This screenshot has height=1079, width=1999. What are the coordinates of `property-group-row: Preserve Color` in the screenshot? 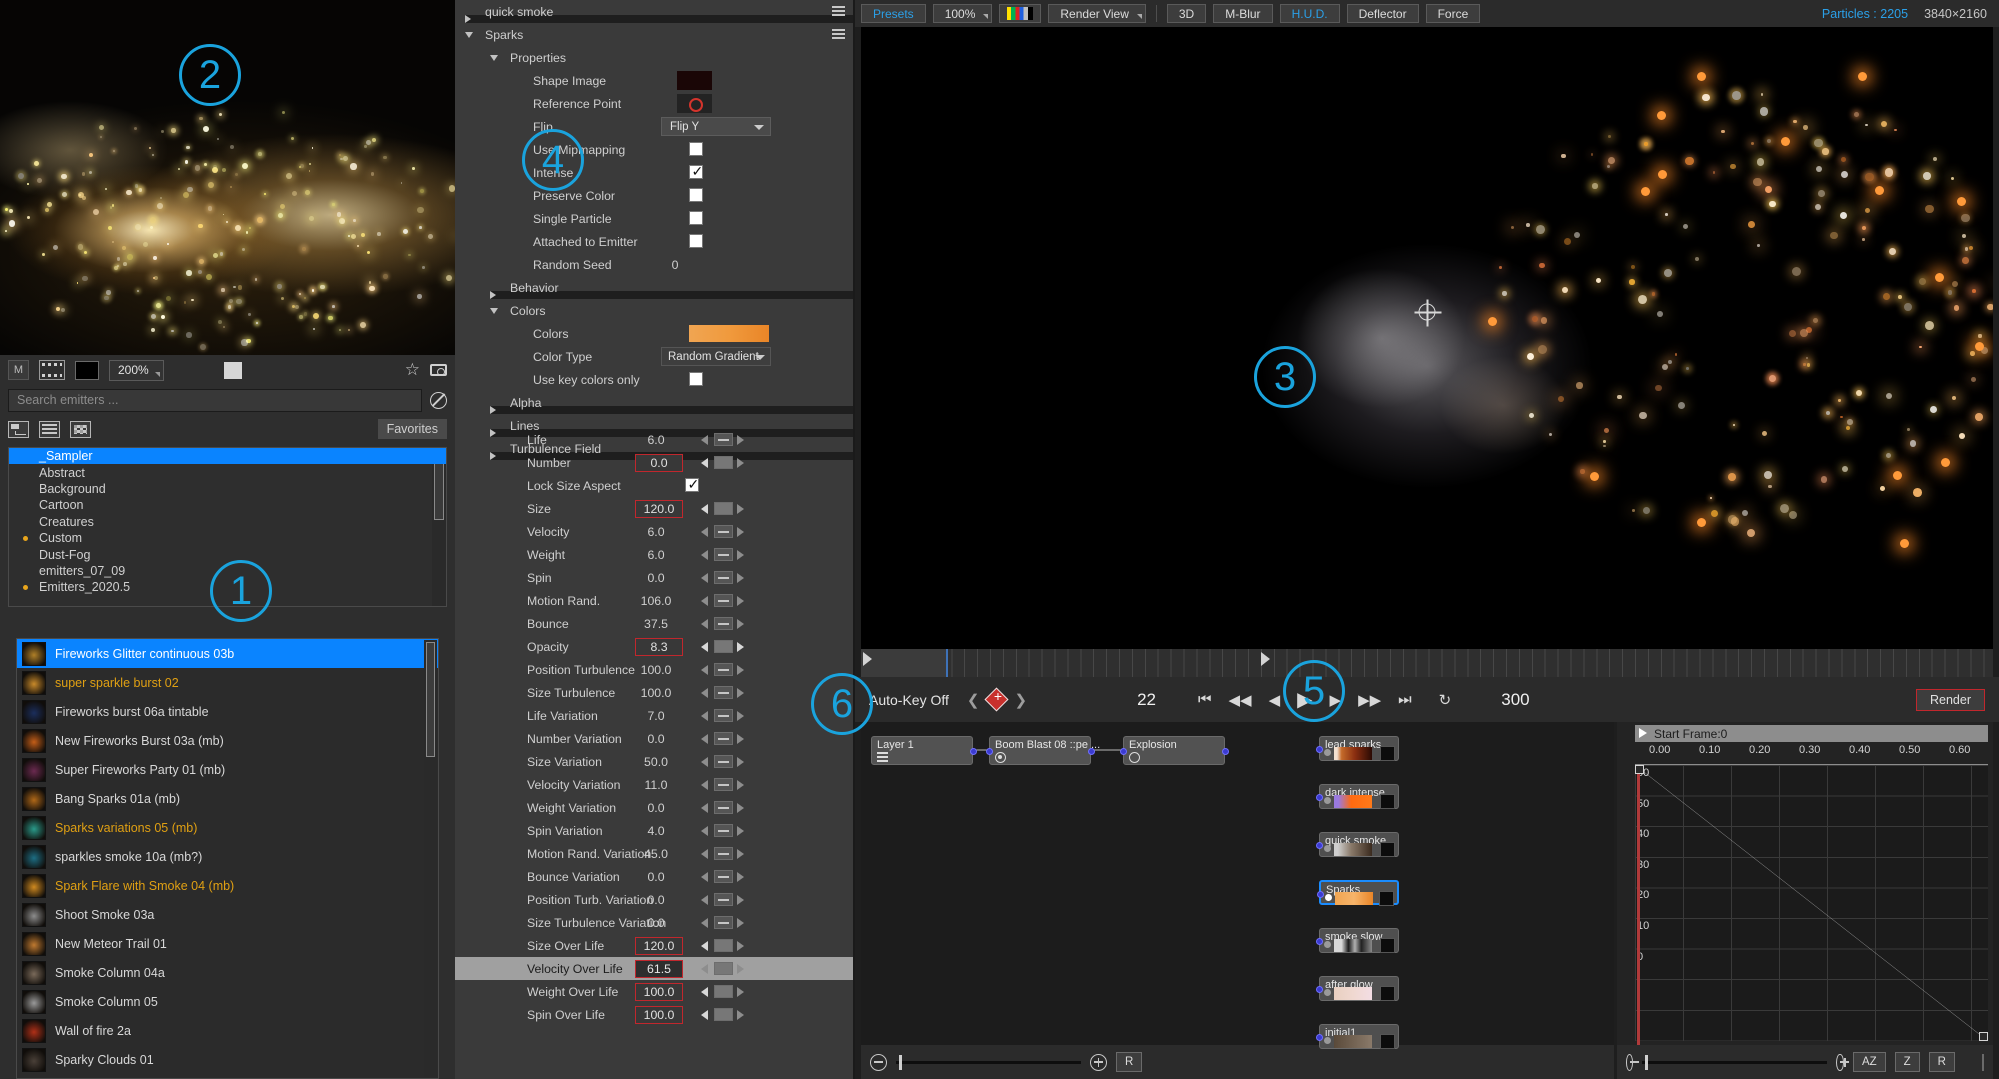 It's located at (654, 195).